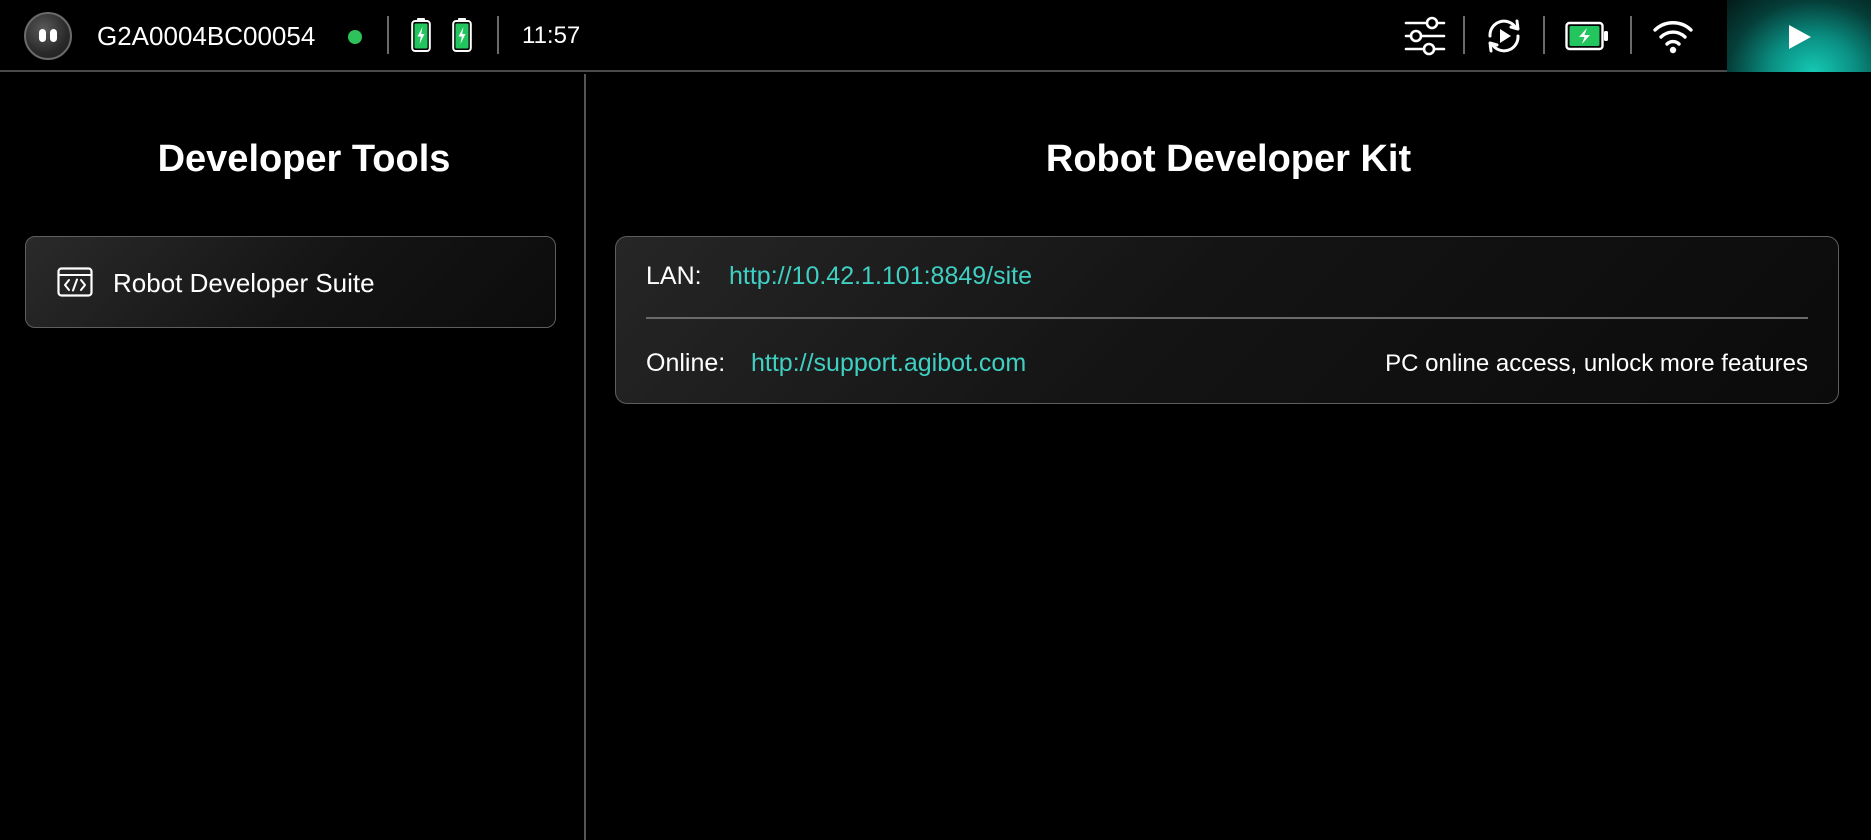 The width and height of the screenshot is (1871, 840). I want to click on robot-developer-suite-item: Robot Developer Suite, so click(290, 282).